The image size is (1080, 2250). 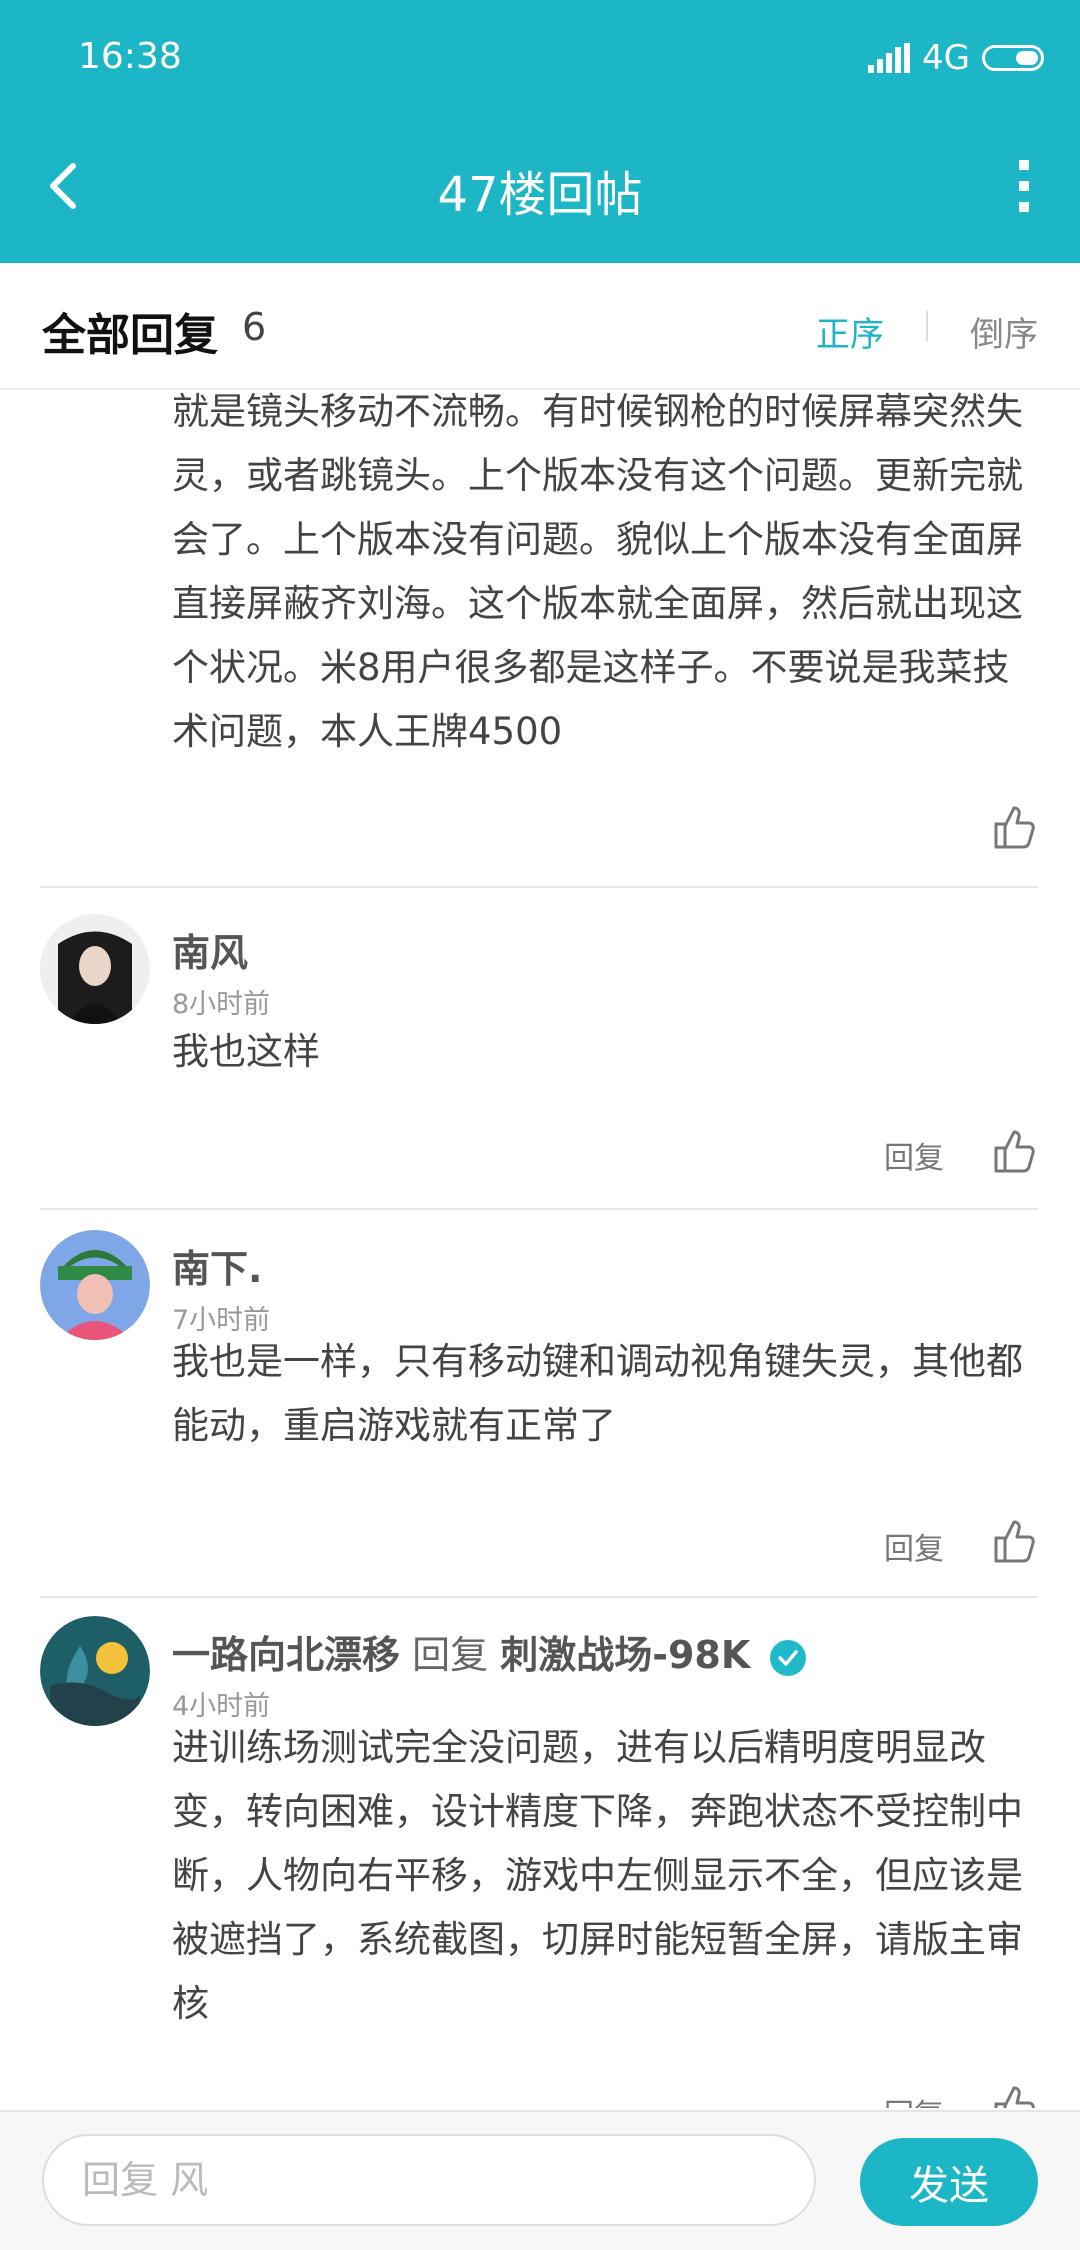 What do you see at coordinates (540, 195) in the screenshot?
I see `page-title: 47楼回帖` at bounding box center [540, 195].